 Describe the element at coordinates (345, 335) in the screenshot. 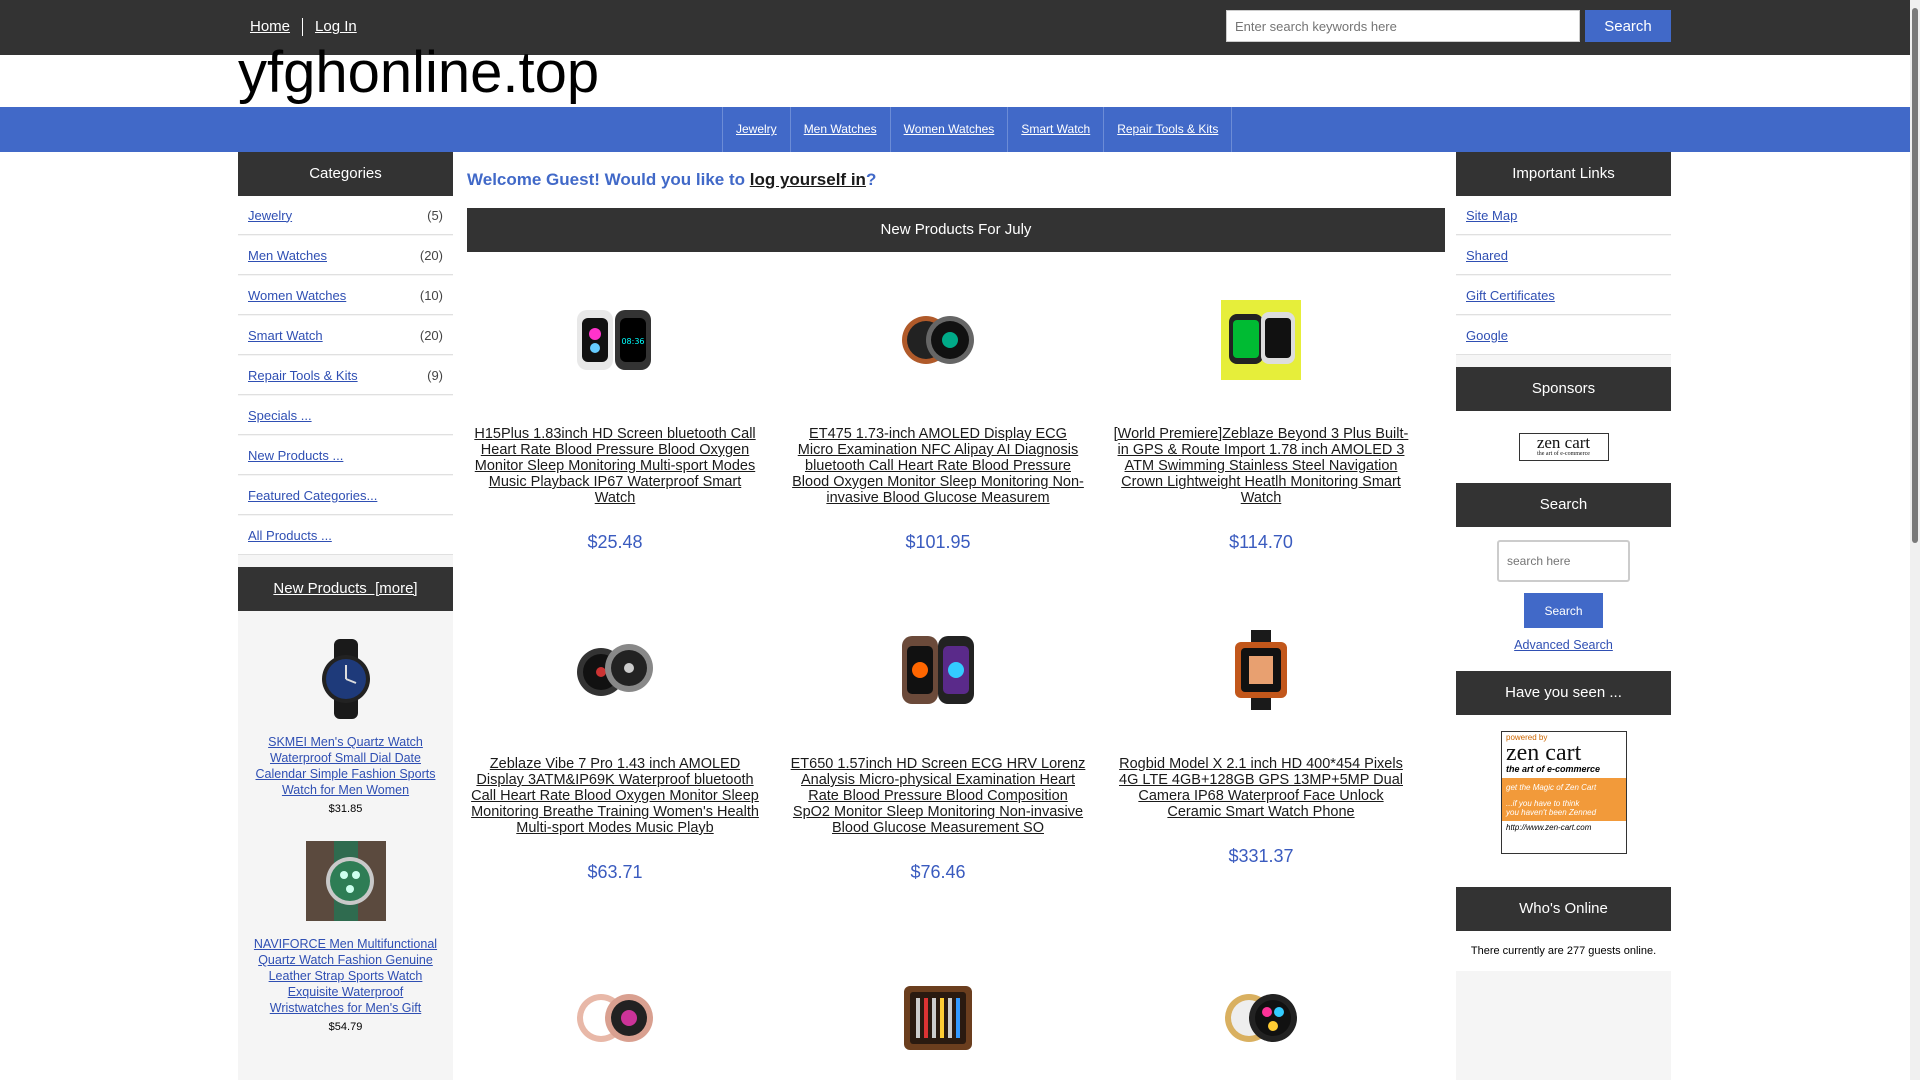

I see `category-item: Smart Watch (20)` at that location.